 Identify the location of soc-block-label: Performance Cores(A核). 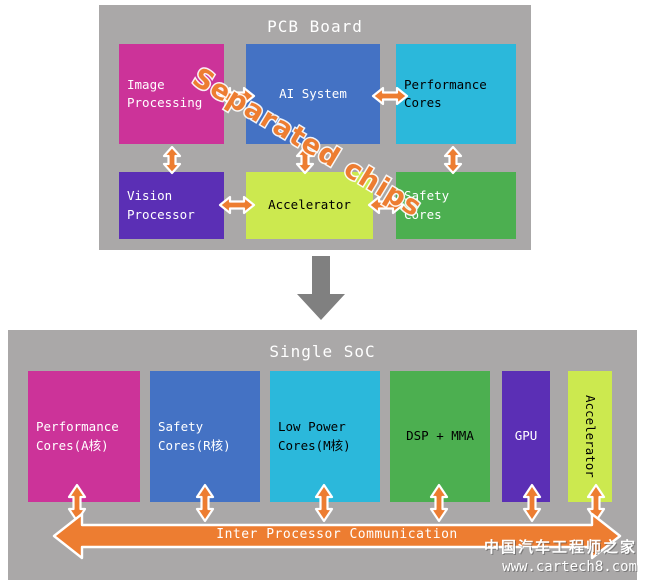
(77, 436).